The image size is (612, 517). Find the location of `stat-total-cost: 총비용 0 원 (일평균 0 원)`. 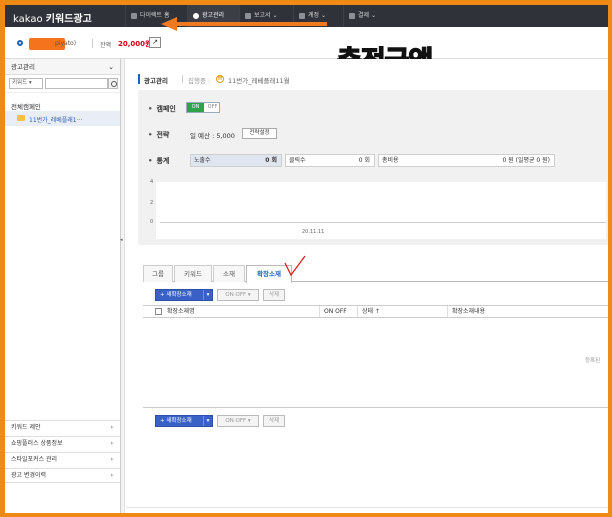

stat-total-cost: 총비용 0 원 (일평균 0 원) is located at coordinates (466, 160).